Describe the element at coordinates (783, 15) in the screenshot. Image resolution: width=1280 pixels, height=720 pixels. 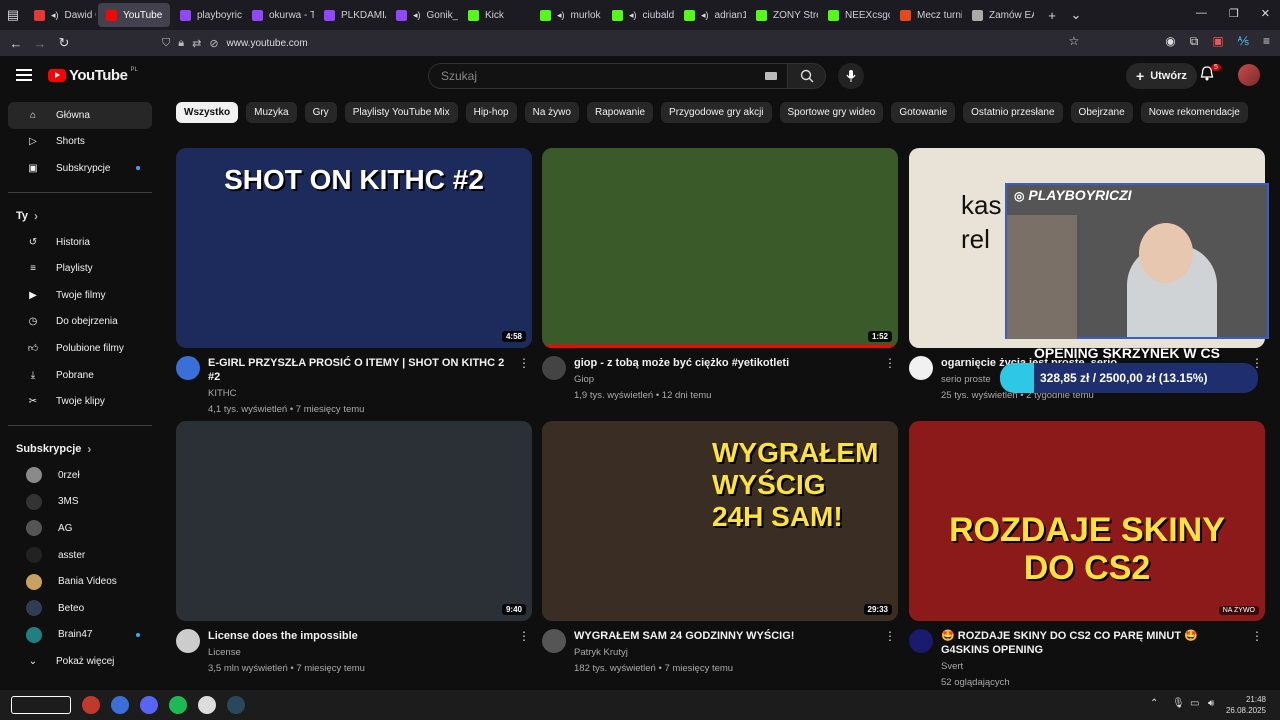
I see `browser-tab: ZONY Stream` at that location.